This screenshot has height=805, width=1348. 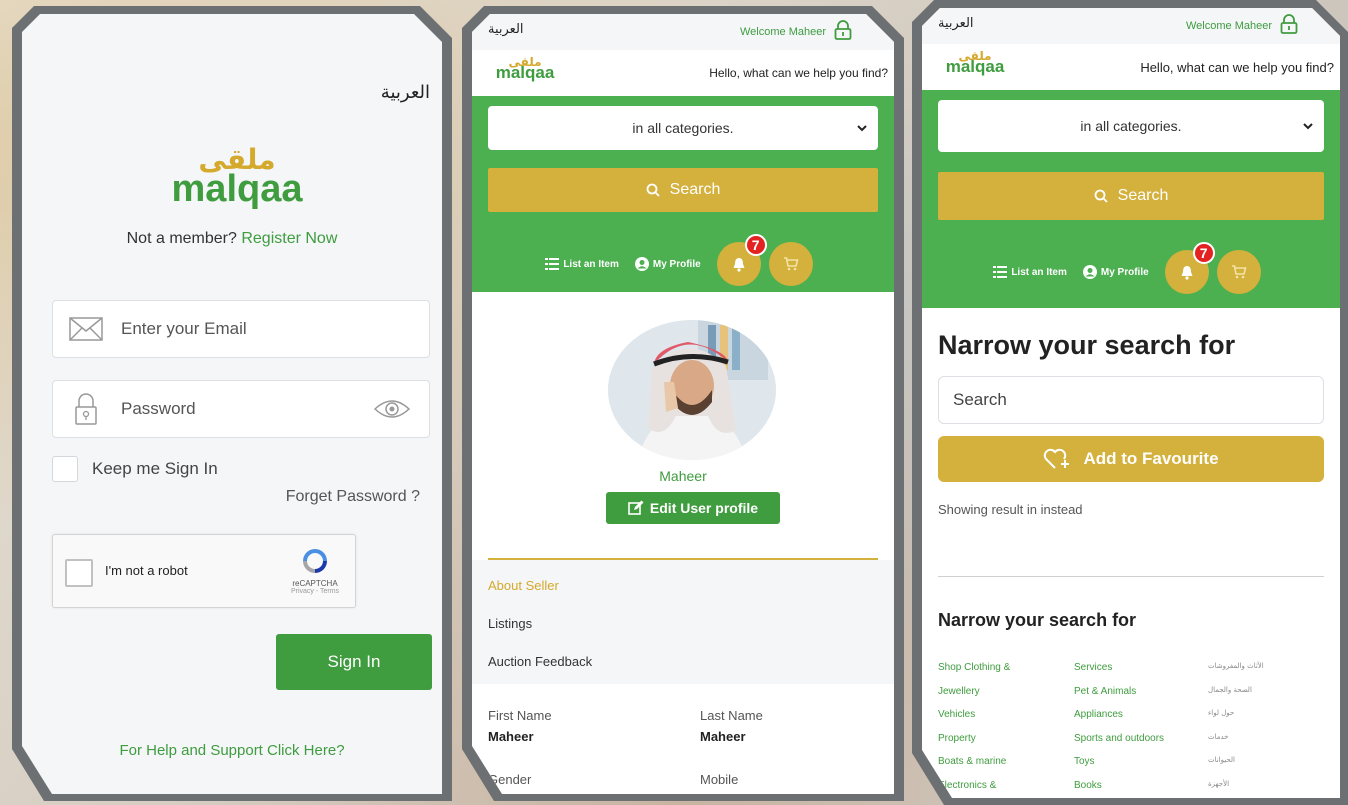 What do you see at coordinates (520, 715) in the screenshot?
I see `first-name-label: First Name` at bounding box center [520, 715].